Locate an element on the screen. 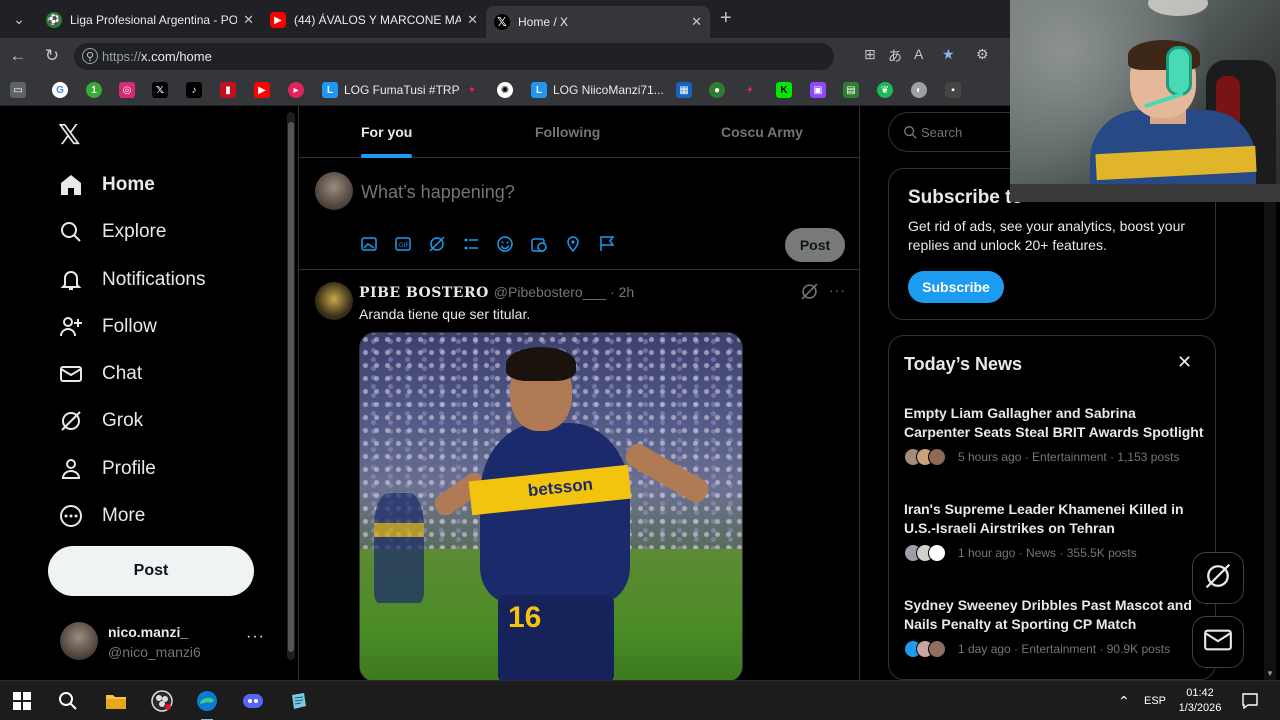 Image resolution: width=1280 pixels, height=720 pixels. news-meta: 1 day ago · Entertainment · 90.9K posts is located at coordinates (1054, 649).